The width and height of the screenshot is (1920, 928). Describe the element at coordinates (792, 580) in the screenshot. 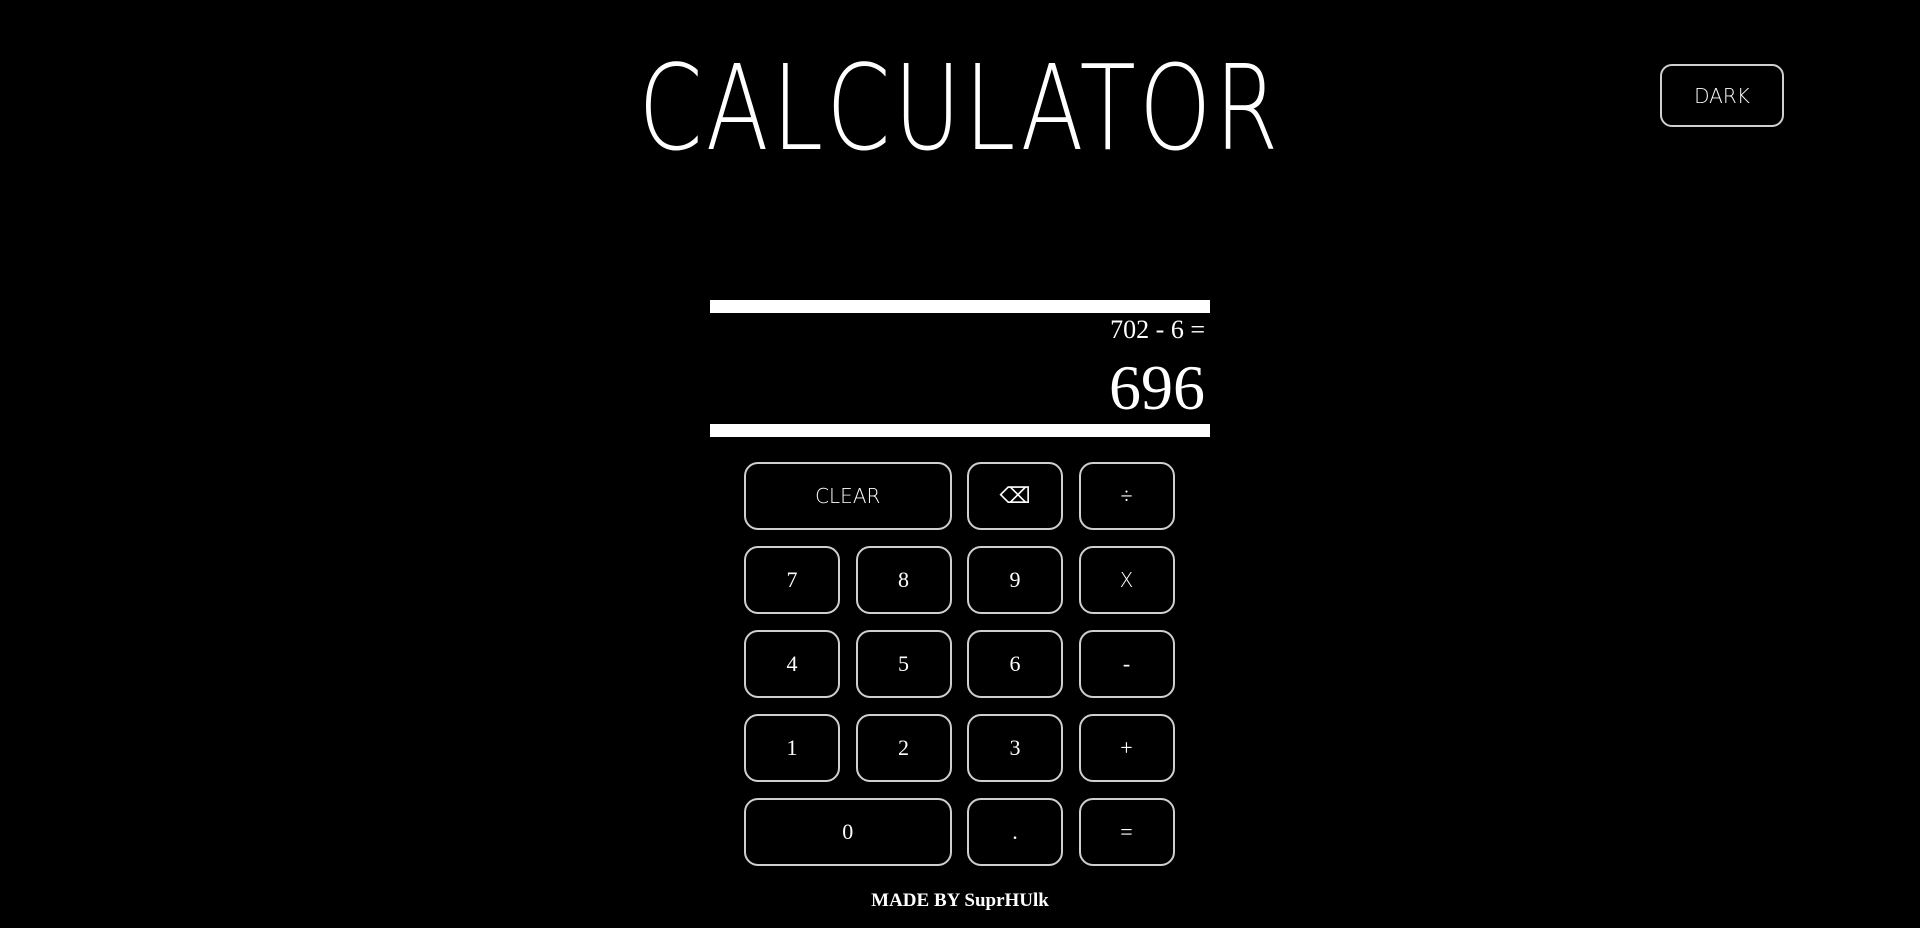

I see `digit-7-button: 7` at that location.